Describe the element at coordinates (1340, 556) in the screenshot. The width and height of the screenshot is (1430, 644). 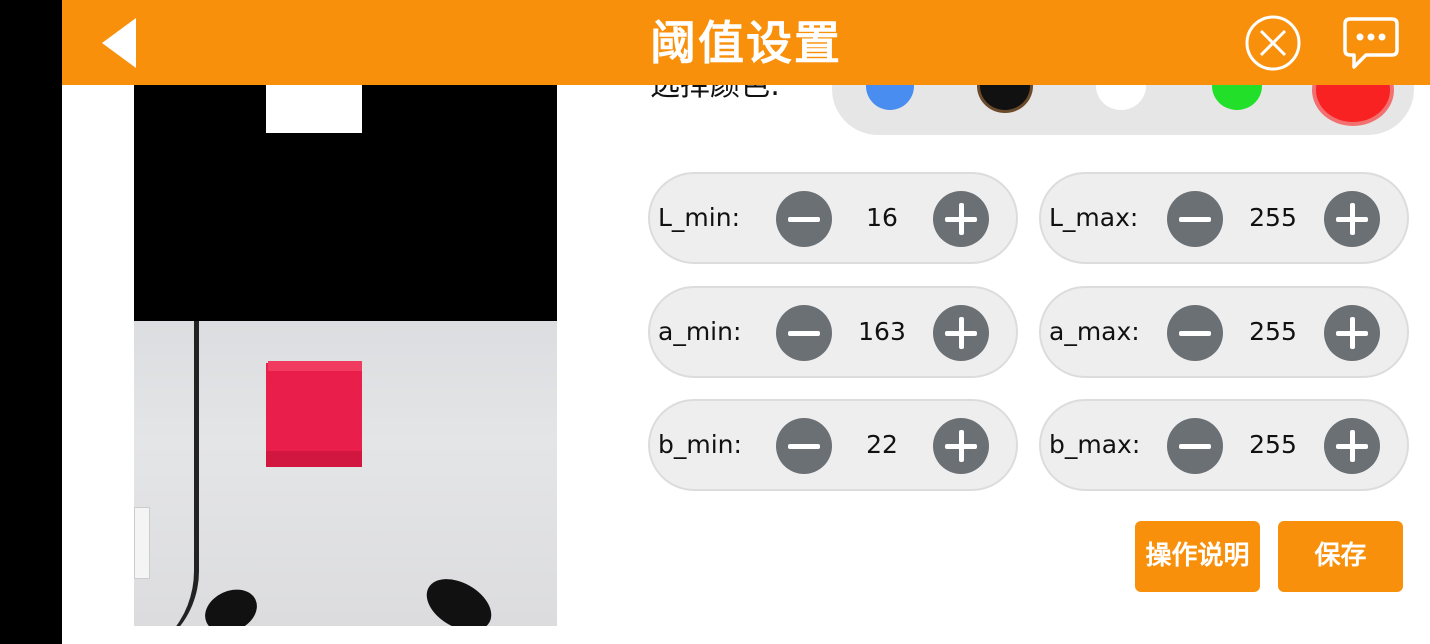
I see `save-button: 保存` at that location.